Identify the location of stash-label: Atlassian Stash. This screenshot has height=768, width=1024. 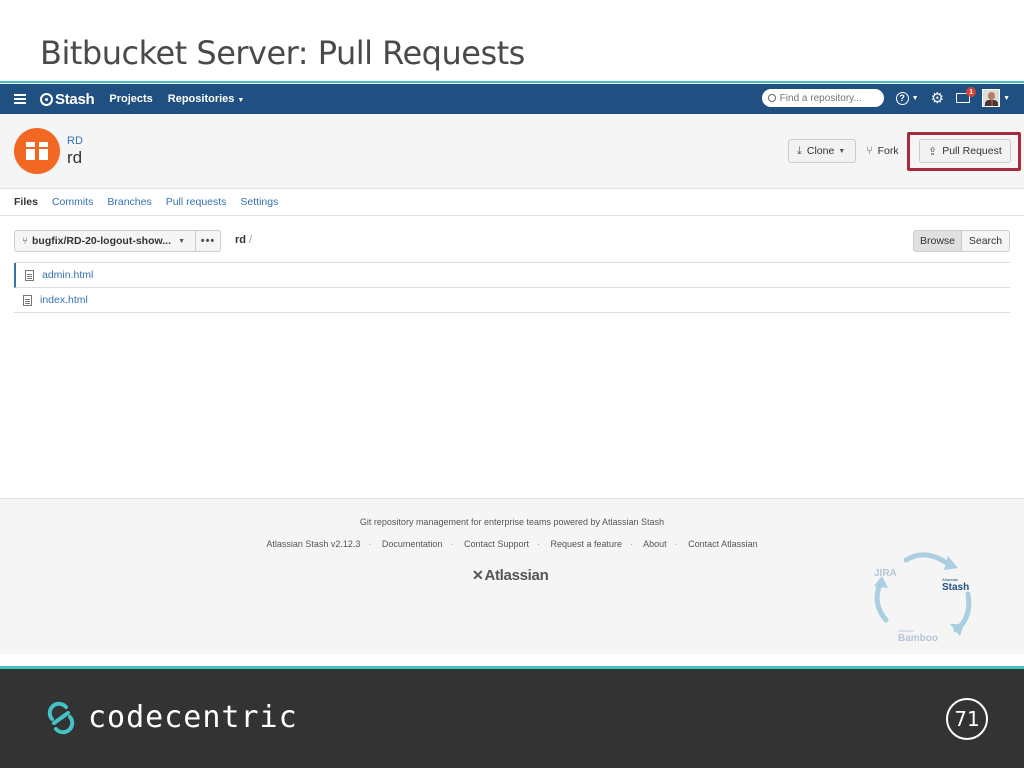
(955, 585).